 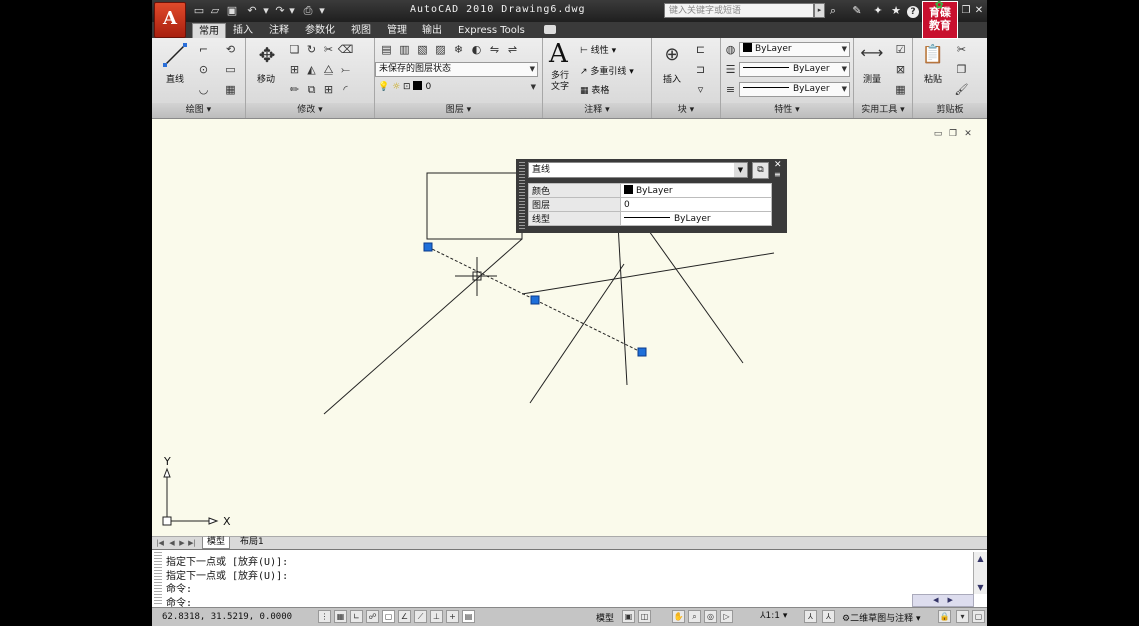 I want to click on pan-icon: ✋, so click(x=678, y=616).